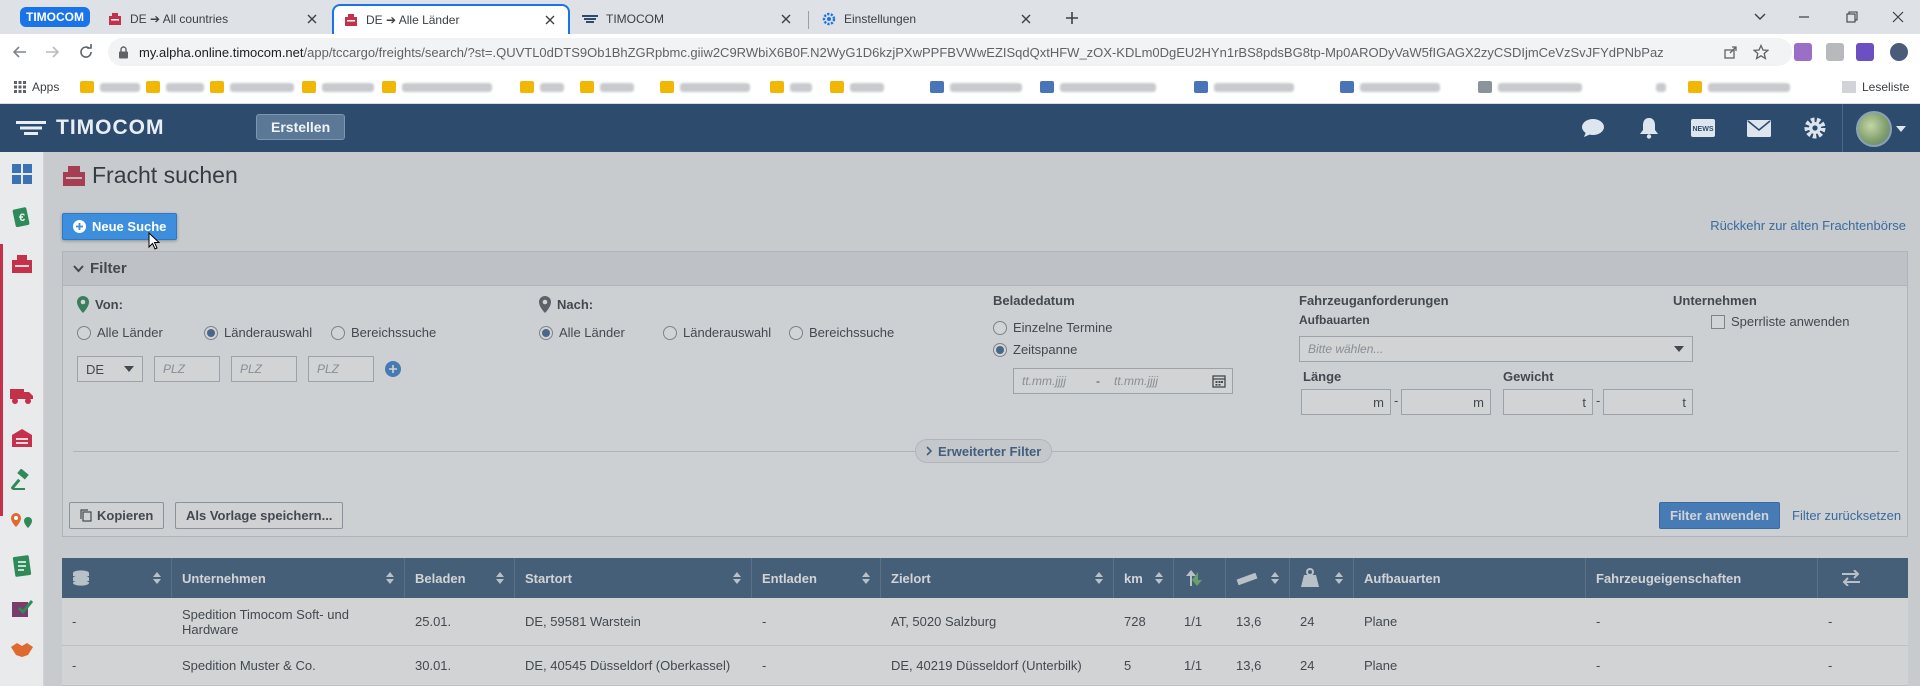 This screenshot has width=1920, height=686. Describe the element at coordinates (1759, 128) in the screenshot. I see `mail-icon` at that location.